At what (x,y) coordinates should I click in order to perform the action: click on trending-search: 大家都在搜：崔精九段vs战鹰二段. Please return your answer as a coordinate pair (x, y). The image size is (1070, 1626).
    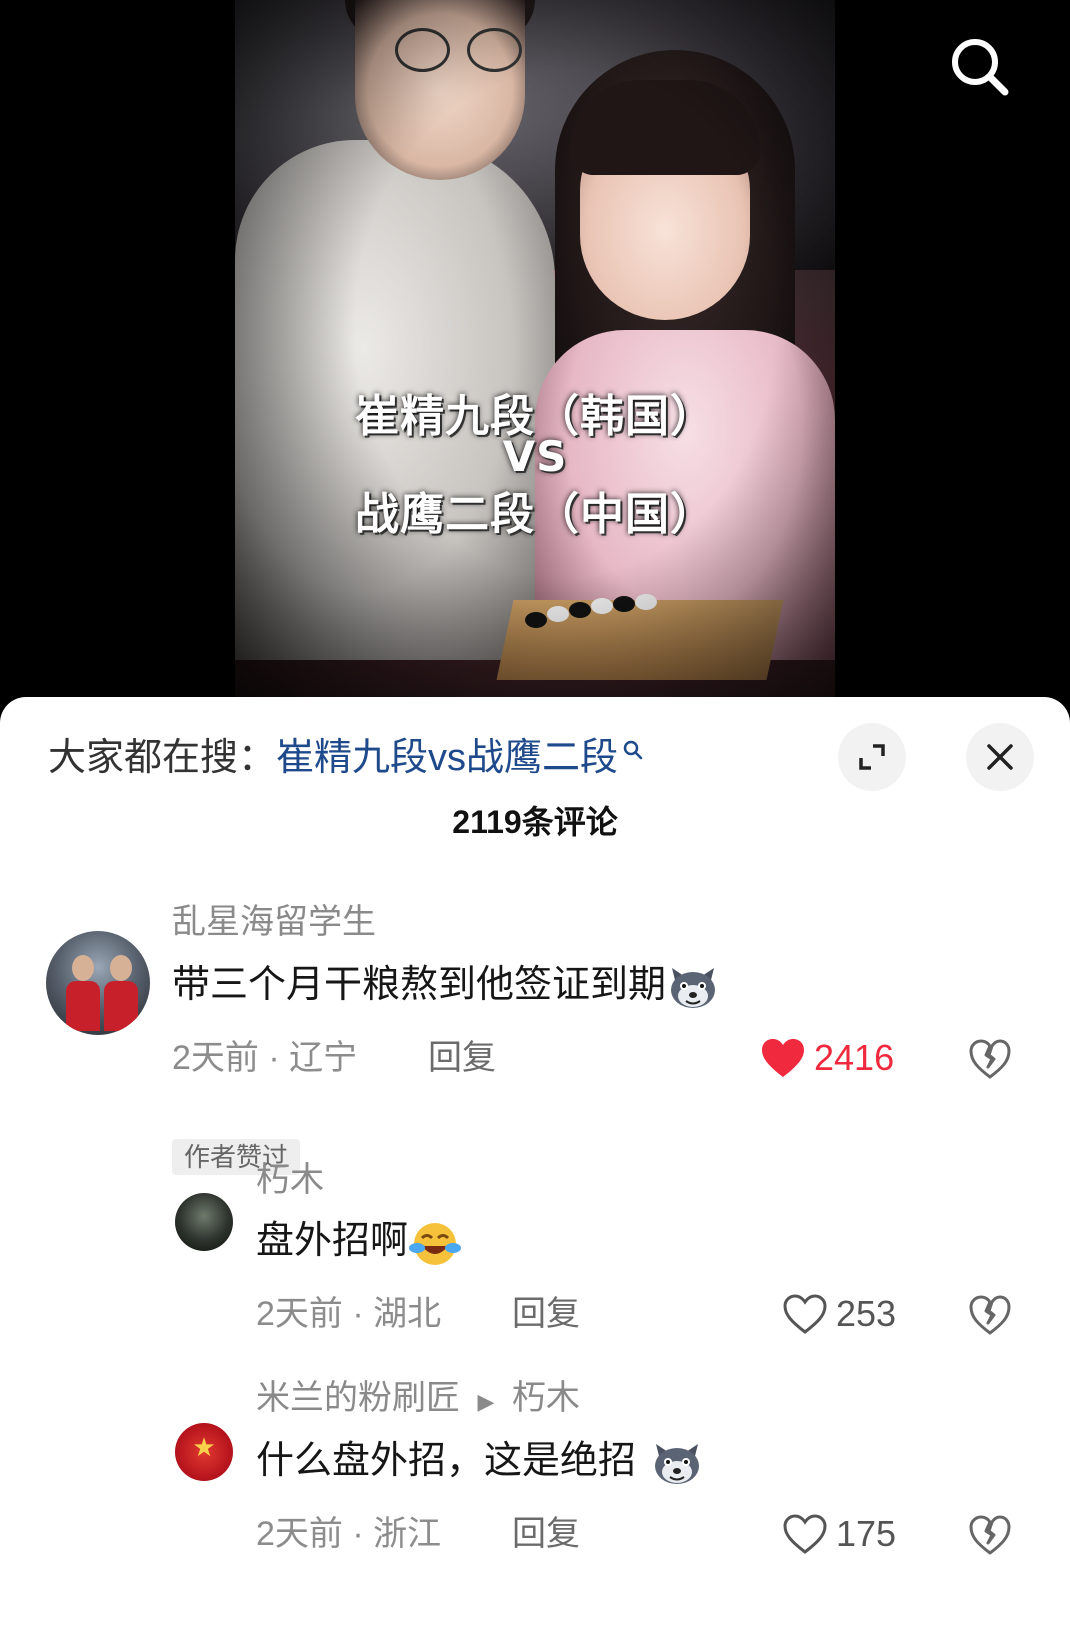
    Looking at the image, I should click on (346, 758).